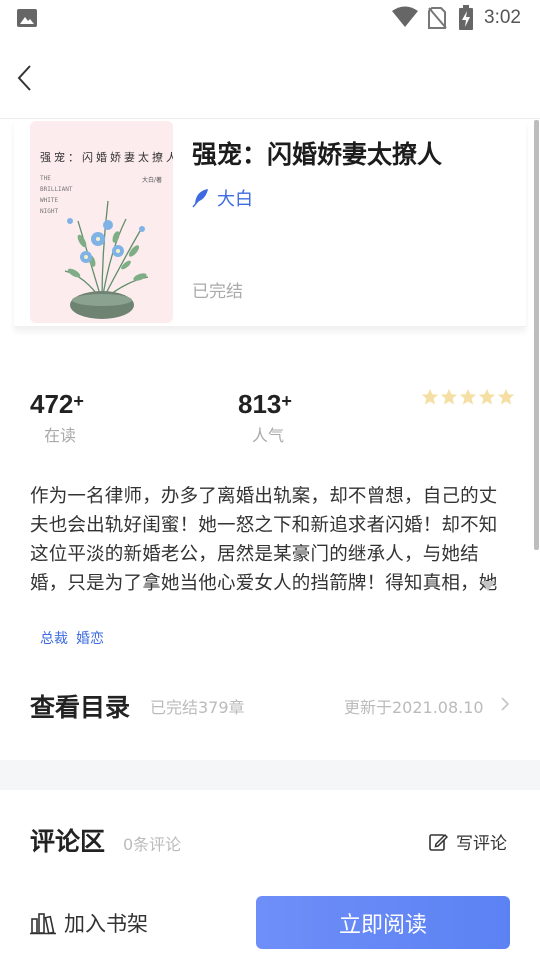 The height and width of the screenshot is (960, 540). I want to click on cover-title: 强宠：闪婚娇妻太撩人, so click(106, 157).